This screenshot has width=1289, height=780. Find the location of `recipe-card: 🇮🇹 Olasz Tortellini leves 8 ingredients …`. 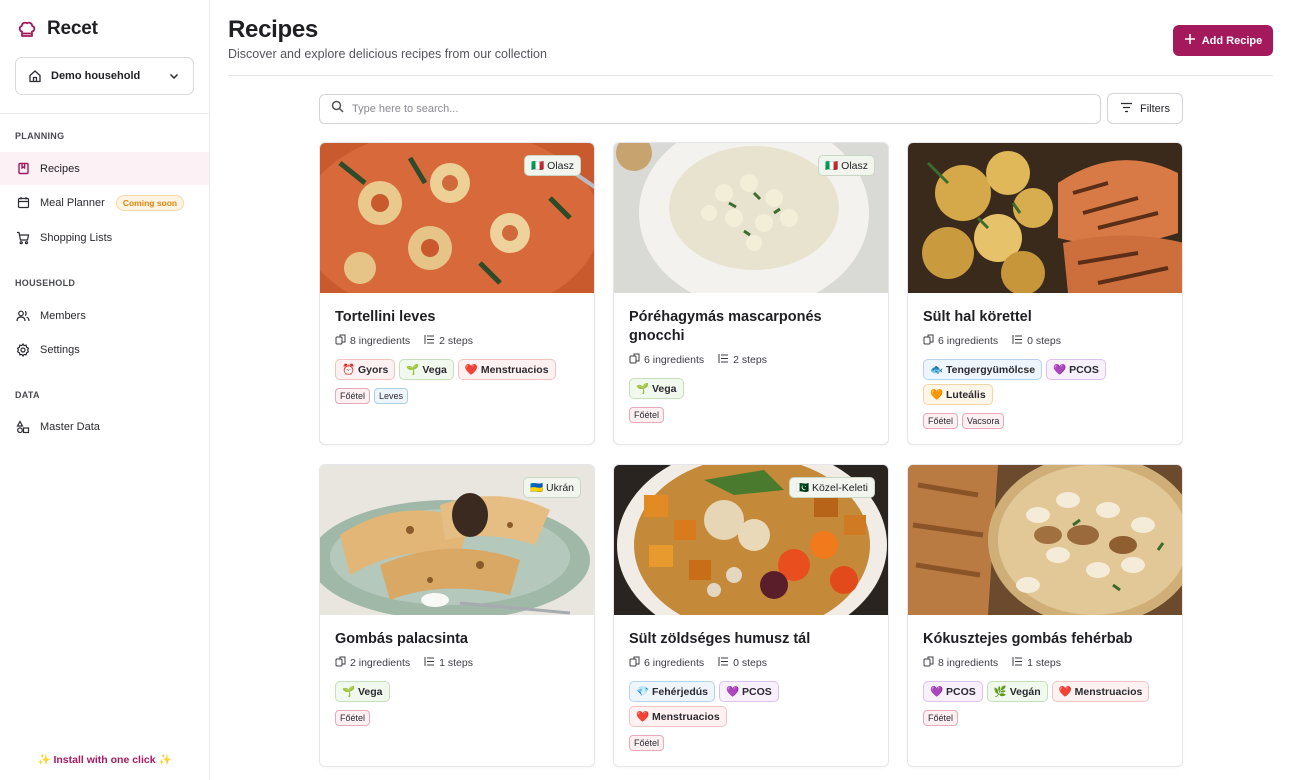

recipe-card: 🇮🇹 Olasz Tortellini leves 8 ingredients … is located at coordinates (457, 293).